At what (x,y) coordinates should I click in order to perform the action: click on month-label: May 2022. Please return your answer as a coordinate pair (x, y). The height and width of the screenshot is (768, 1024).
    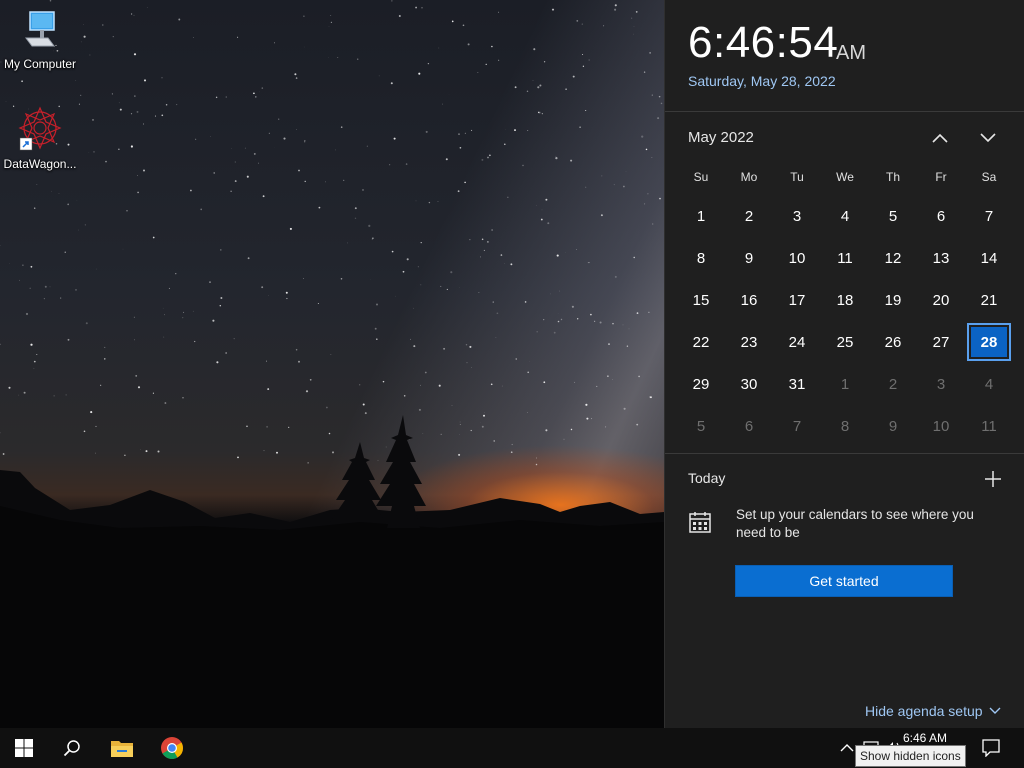
    Looking at the image, I should click on (721, 137).